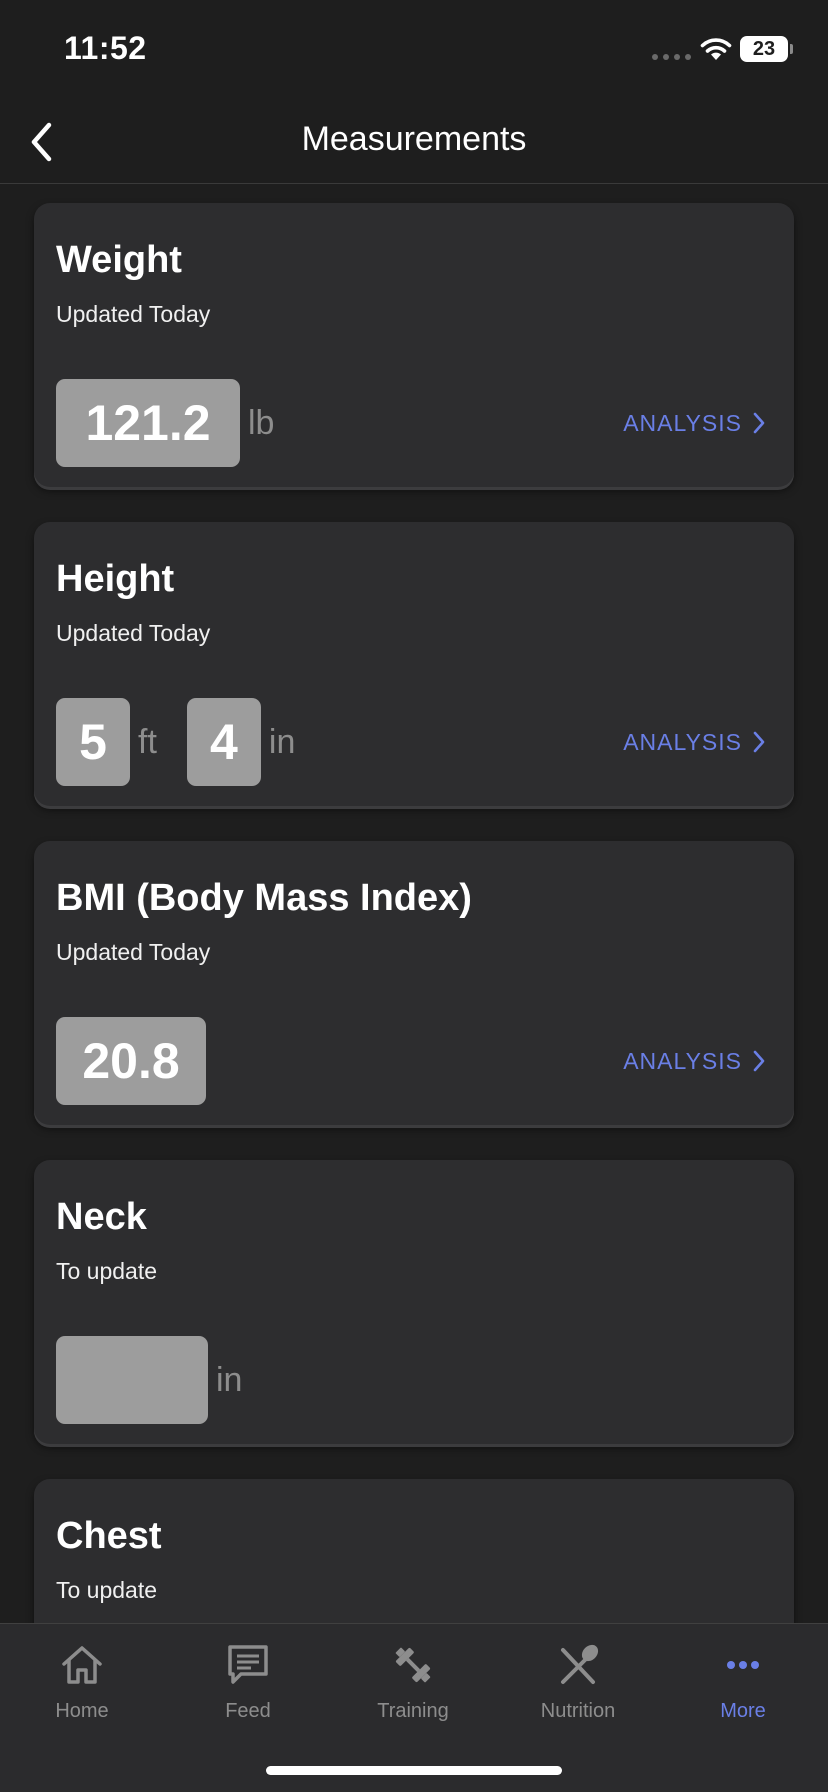  I want to click on chest-card: Chest To update, so click(414, 1551).